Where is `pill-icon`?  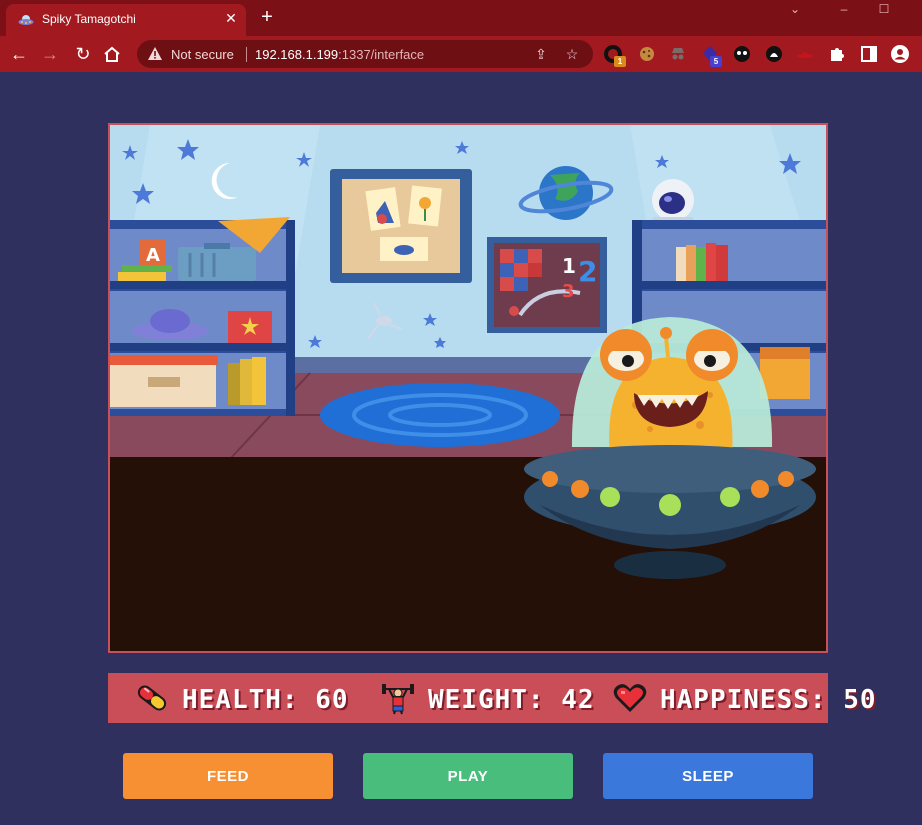 pill-icon is located at coordinates (152, 698).